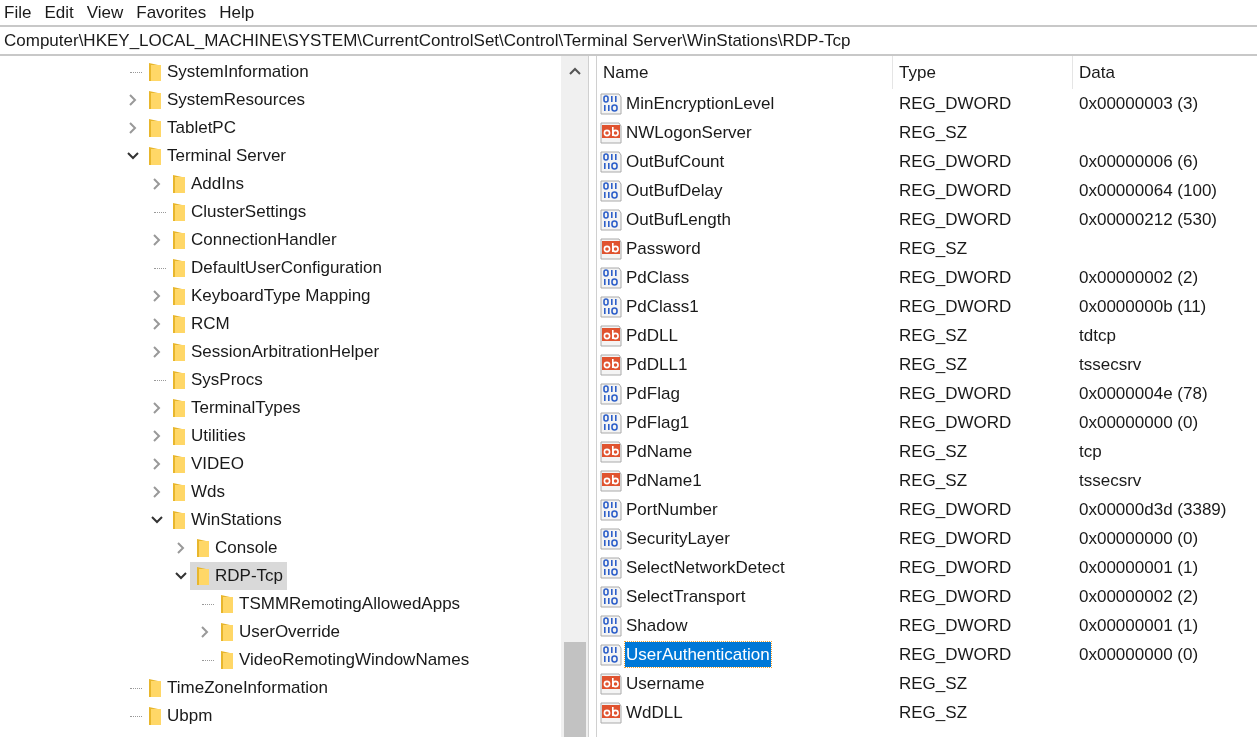 The height and width of the screenshot is (737, 1257). What do you see at coordinates (235, 408) in the screenshot?
I see `tree-item: TerminalTypes` at bounding box center [235, 408].